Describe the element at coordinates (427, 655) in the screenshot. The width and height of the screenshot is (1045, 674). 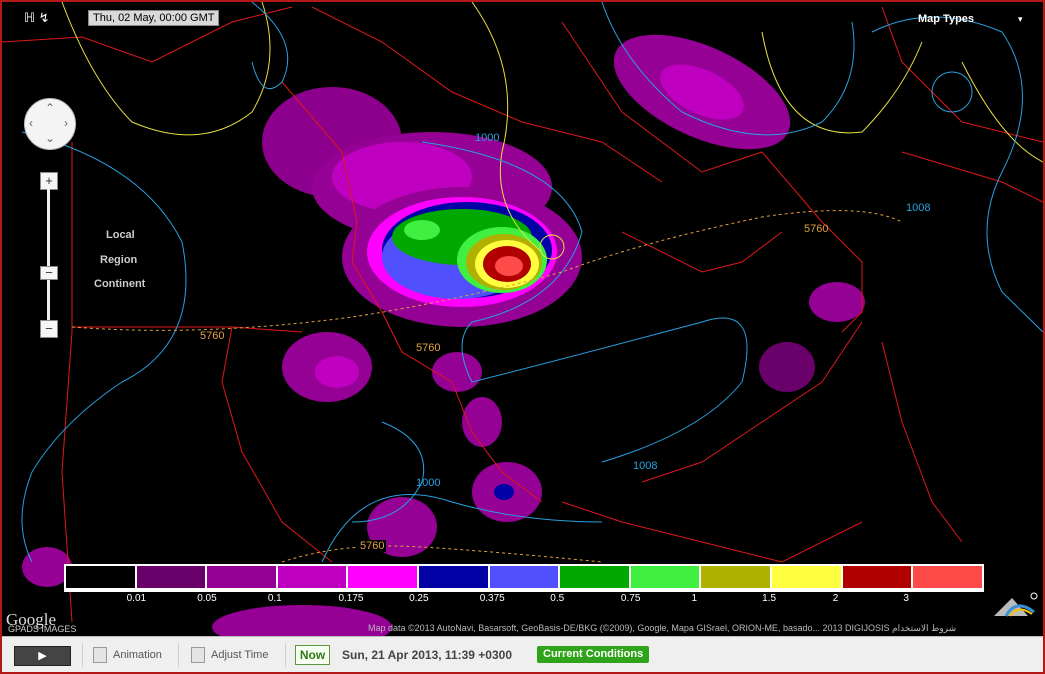
I see `current-time: Sun, 21 Apr 2013, 11:39 +0300` at that location.